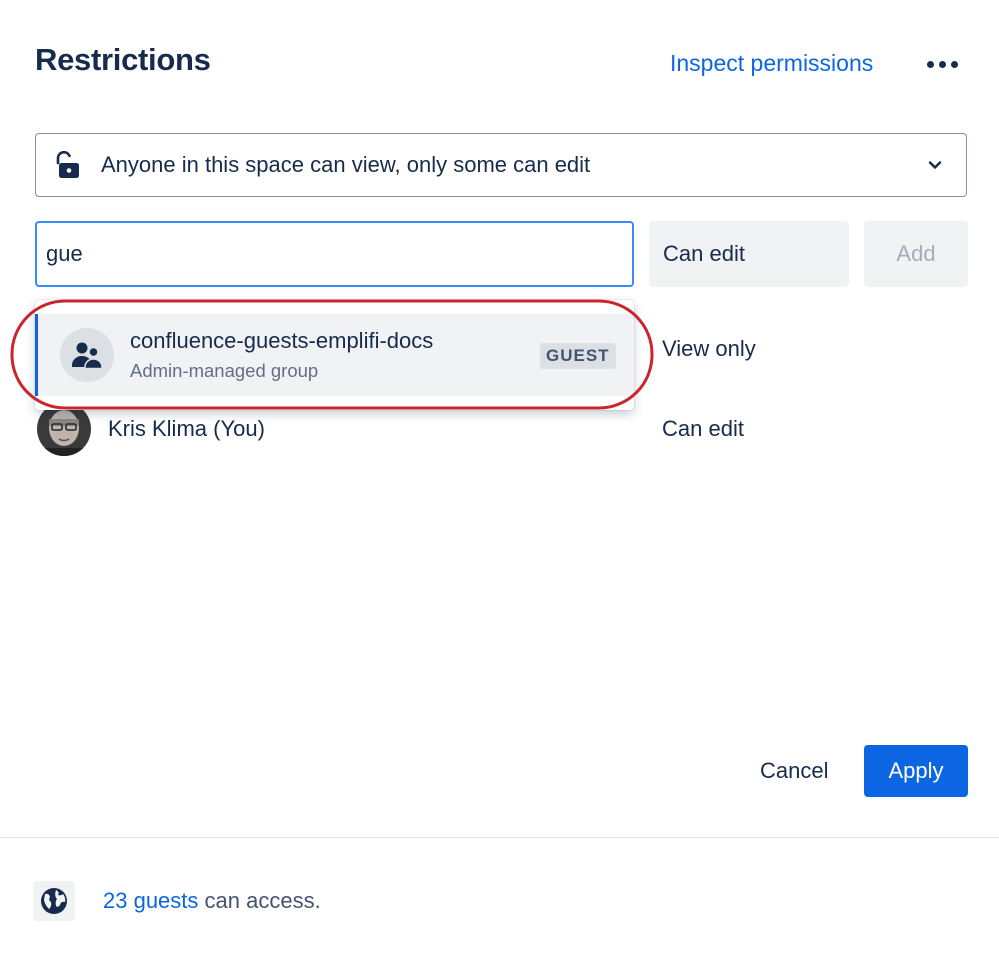  I want to click on suggestion-title: confluence-guests-emplifi-docs, so click(282, 340).